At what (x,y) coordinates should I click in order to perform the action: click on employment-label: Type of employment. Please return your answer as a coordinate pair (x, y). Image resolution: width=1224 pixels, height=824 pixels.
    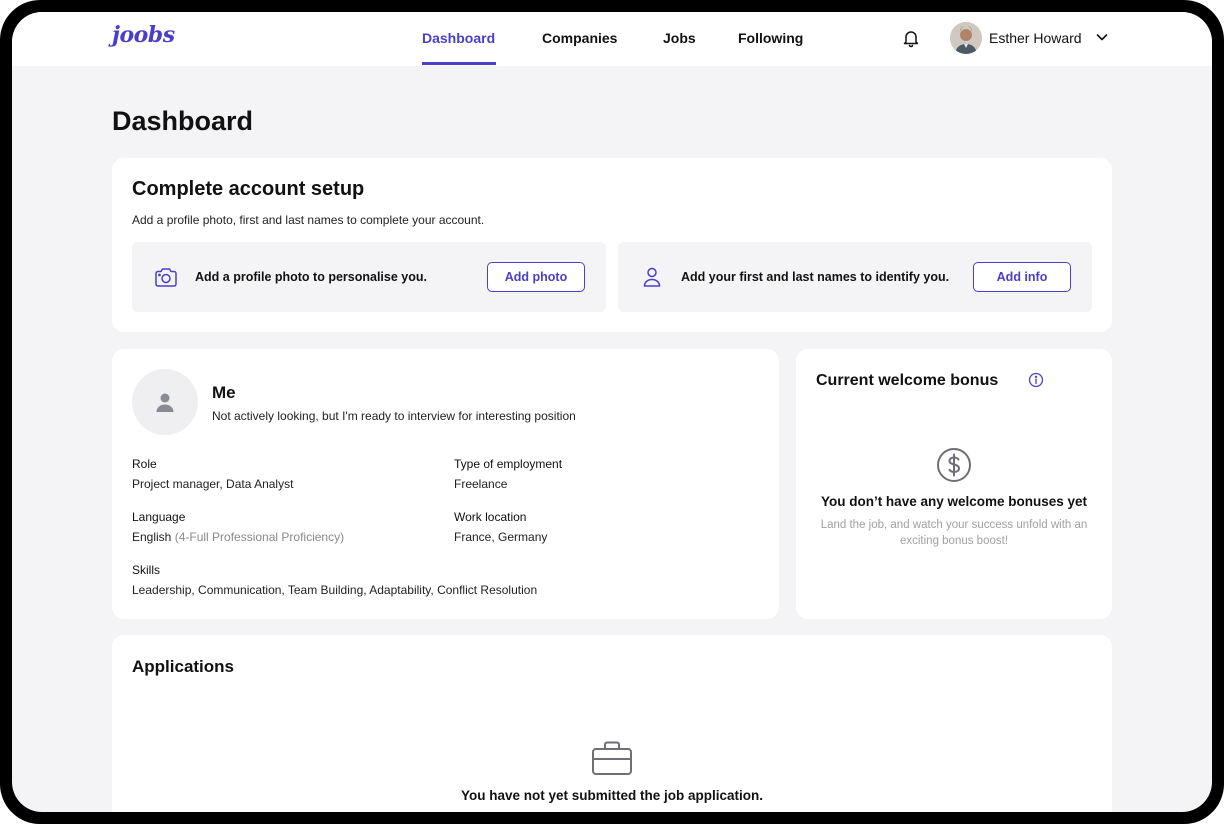
    Looking at the image, I should click on (508, 464).